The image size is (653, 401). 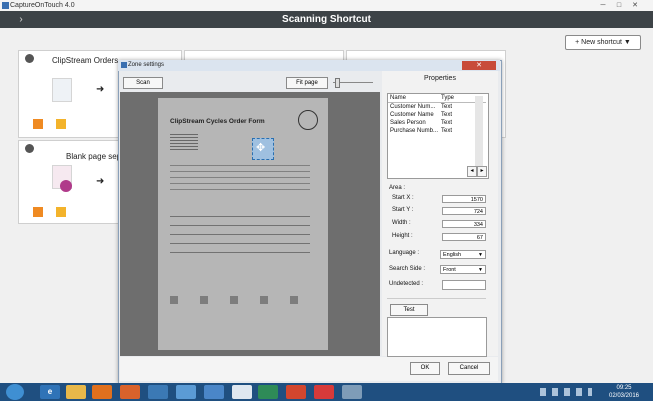 What do you see at coordinates (464, 224) in the screenshot?
I see `width-field: 334` at bounding box center [464, 224].